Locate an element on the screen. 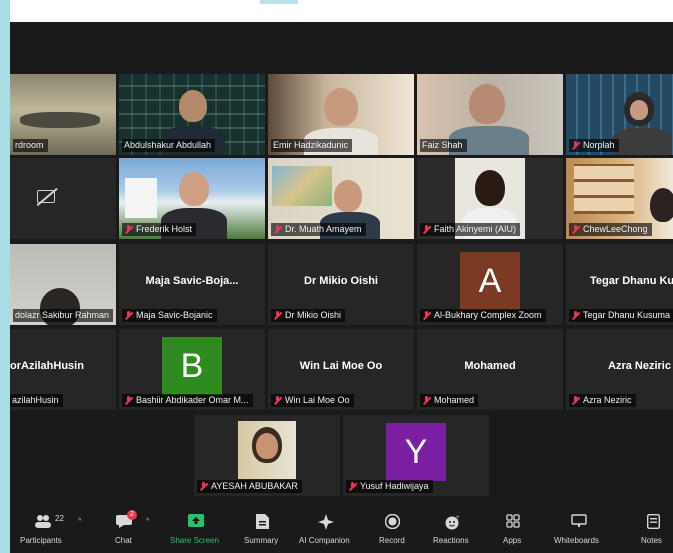 This screenshot has width=673, height=553. participant-display-name: Azra Neziric is located at coordinates (639, 366).